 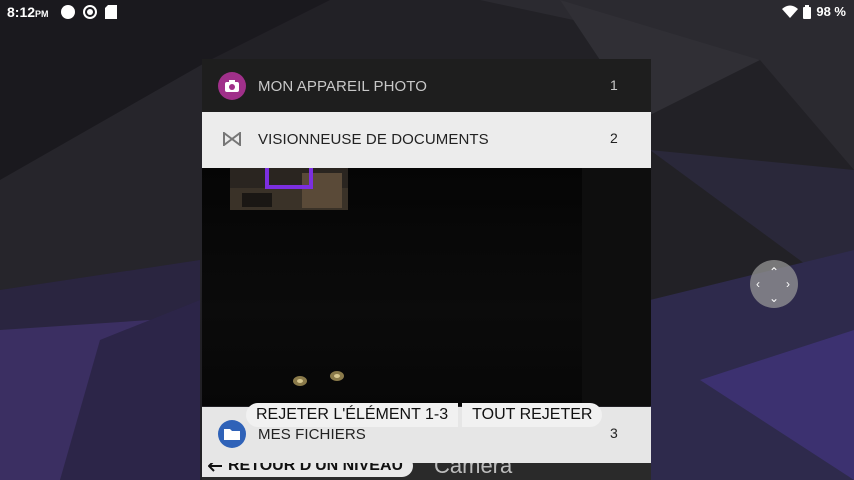 I want to click on recent-card-title: MON APPAREIL PHOTO, so click(x=343, y=86).